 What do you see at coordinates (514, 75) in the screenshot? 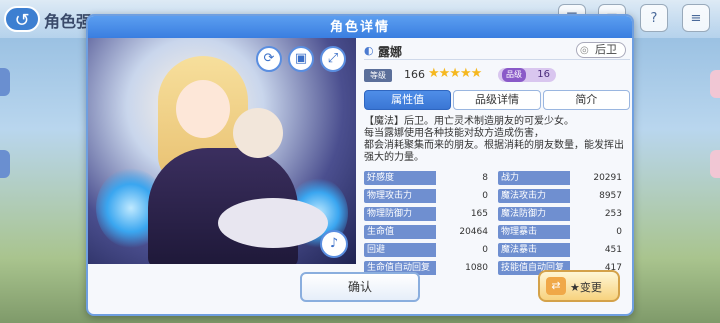
I see `rank-label: 品级` at bounding box center [514, 75].